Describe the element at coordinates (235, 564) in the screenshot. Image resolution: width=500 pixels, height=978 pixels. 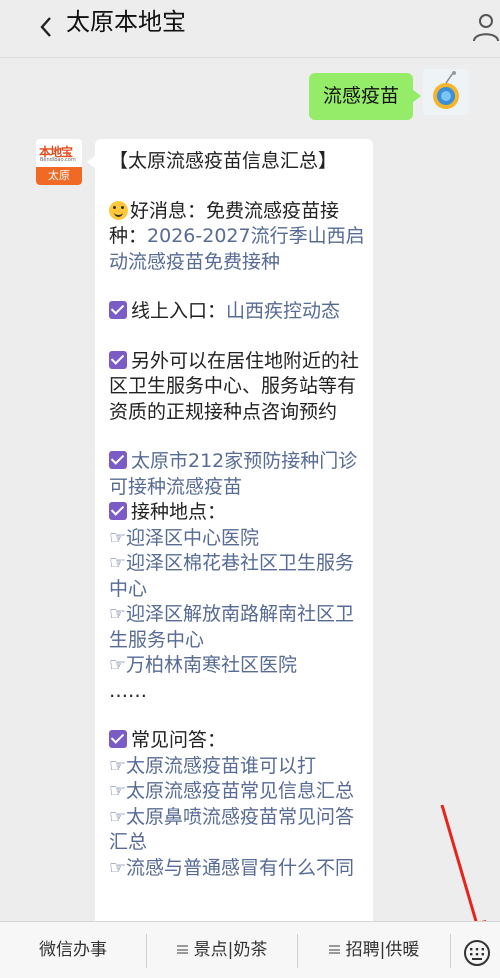
I see `location-link: ☞迎泽区棉花巷社区卫生服务` at that location.